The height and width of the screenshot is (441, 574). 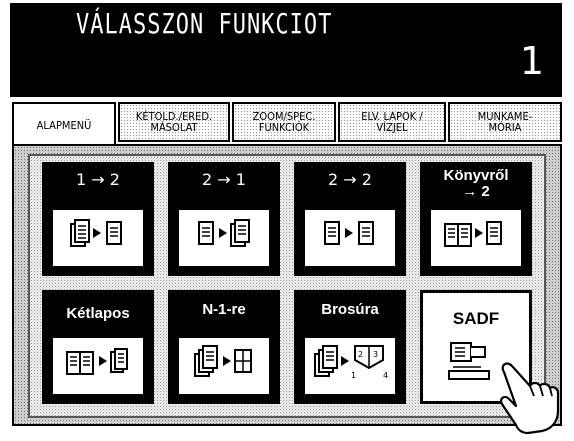 What do you see at coordinates (98, 366) in the screenshot?
I see `two-page-icon` at bounding box center [98, 366].